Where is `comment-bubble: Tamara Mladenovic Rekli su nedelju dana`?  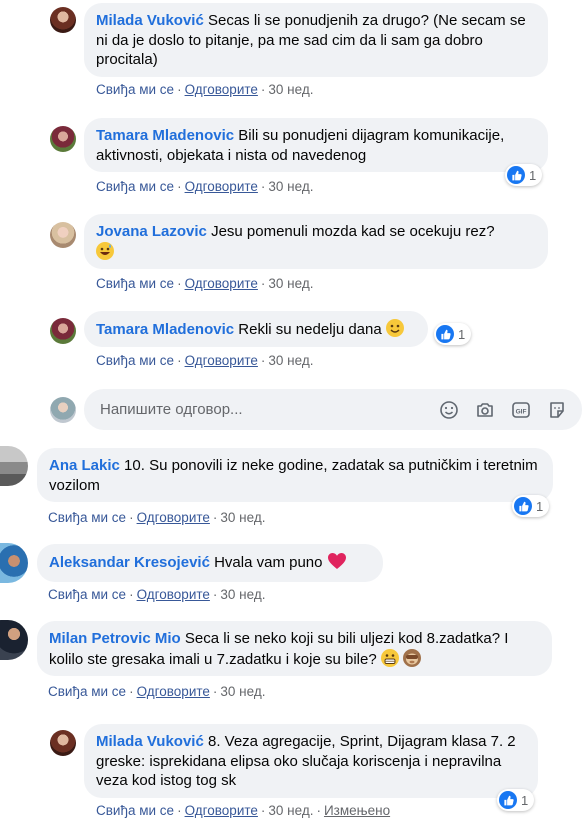 comment-bubble: Tamara Mladenovic Rekli su nedelju dana is located at coordinates (256, 329).